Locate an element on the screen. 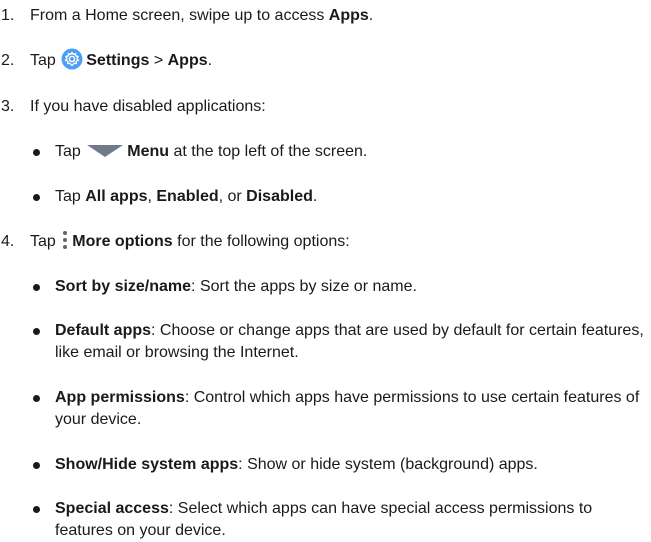  menu-term: Menu is located at coordinates (148, 151).